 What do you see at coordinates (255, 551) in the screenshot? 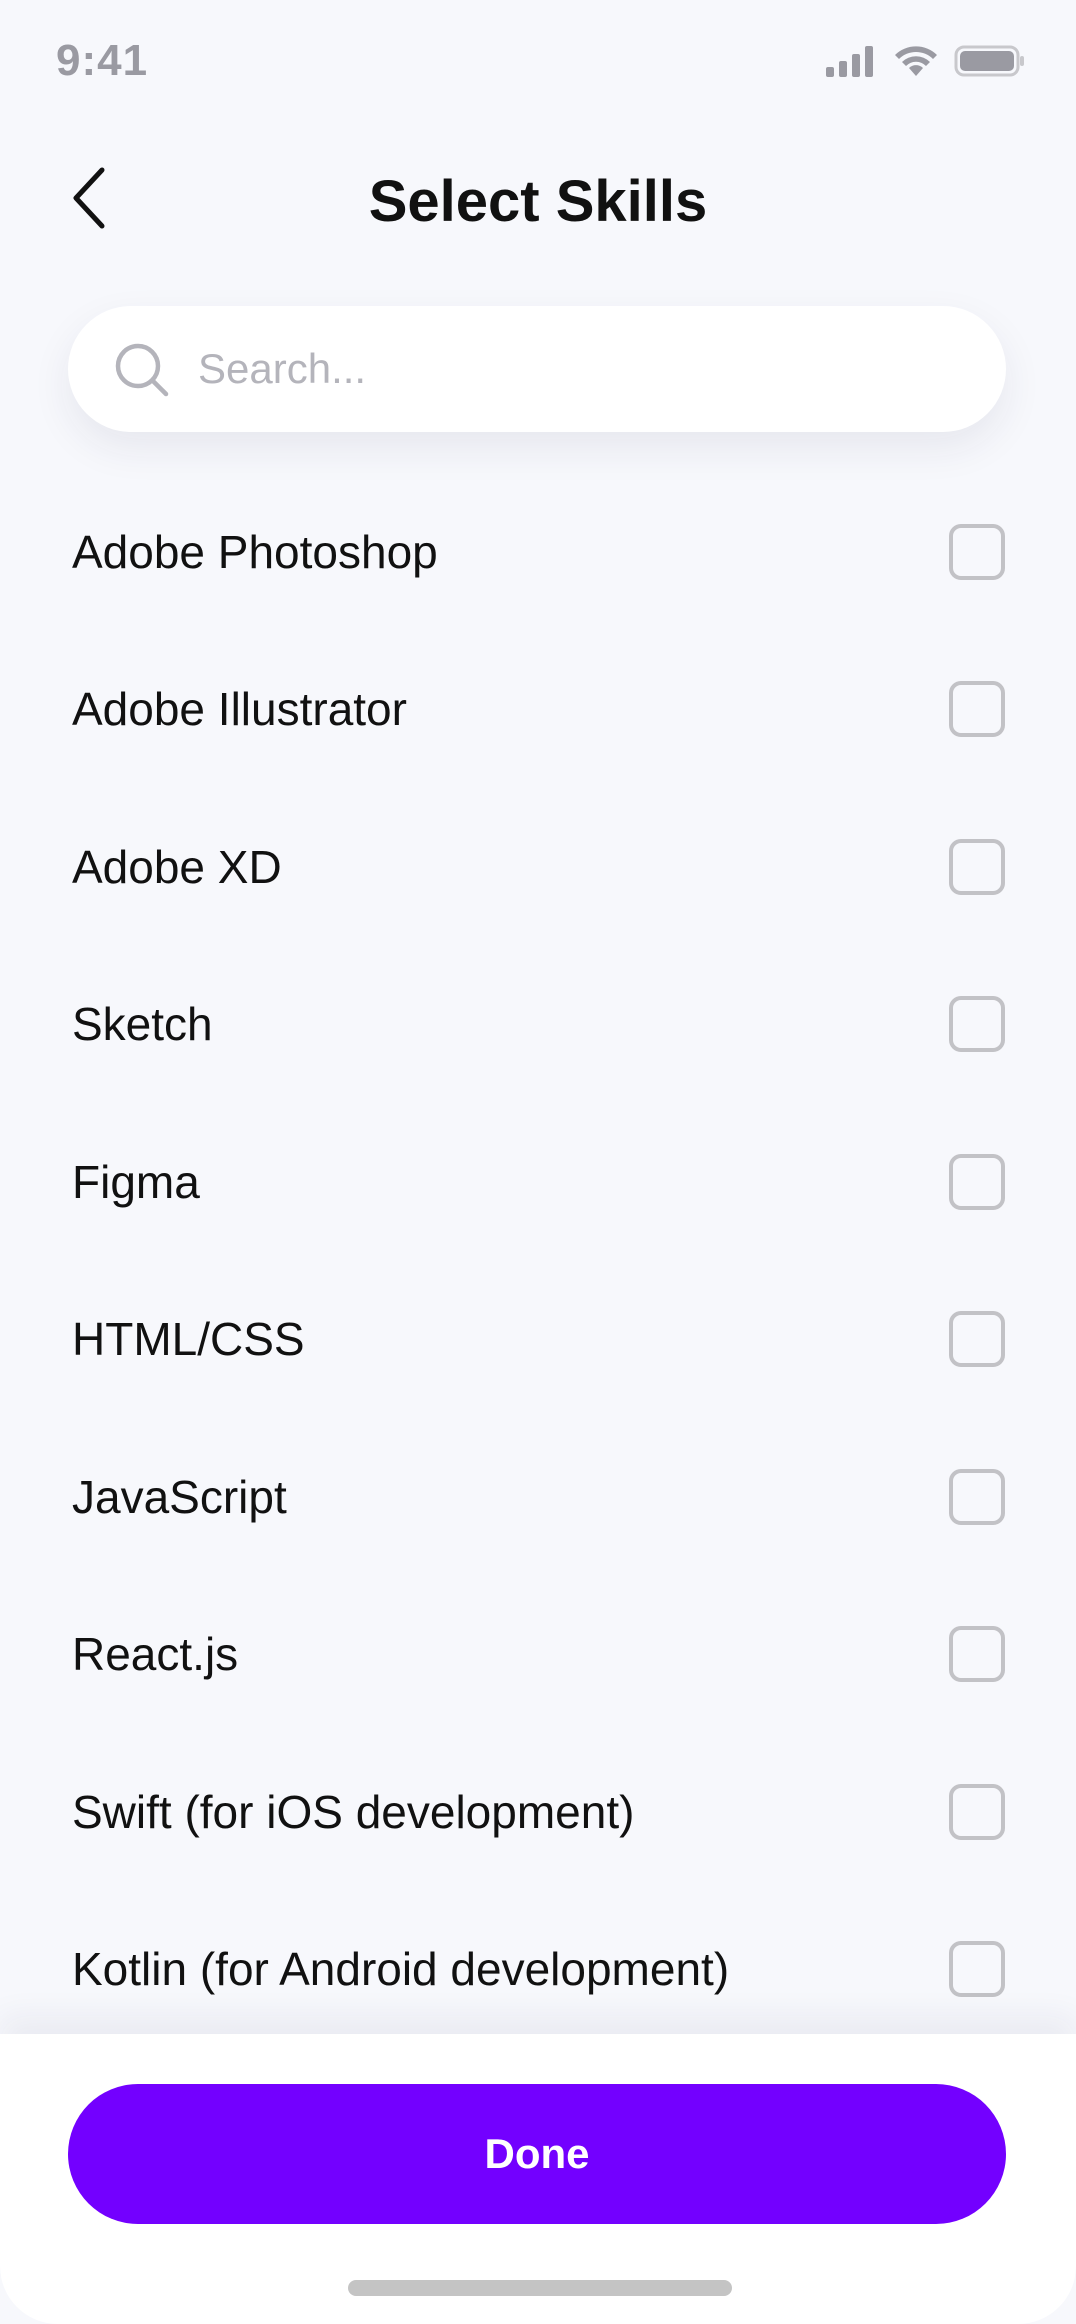
I see `skill-label: Adobe Photoshop` at bounding box center [255, 551].